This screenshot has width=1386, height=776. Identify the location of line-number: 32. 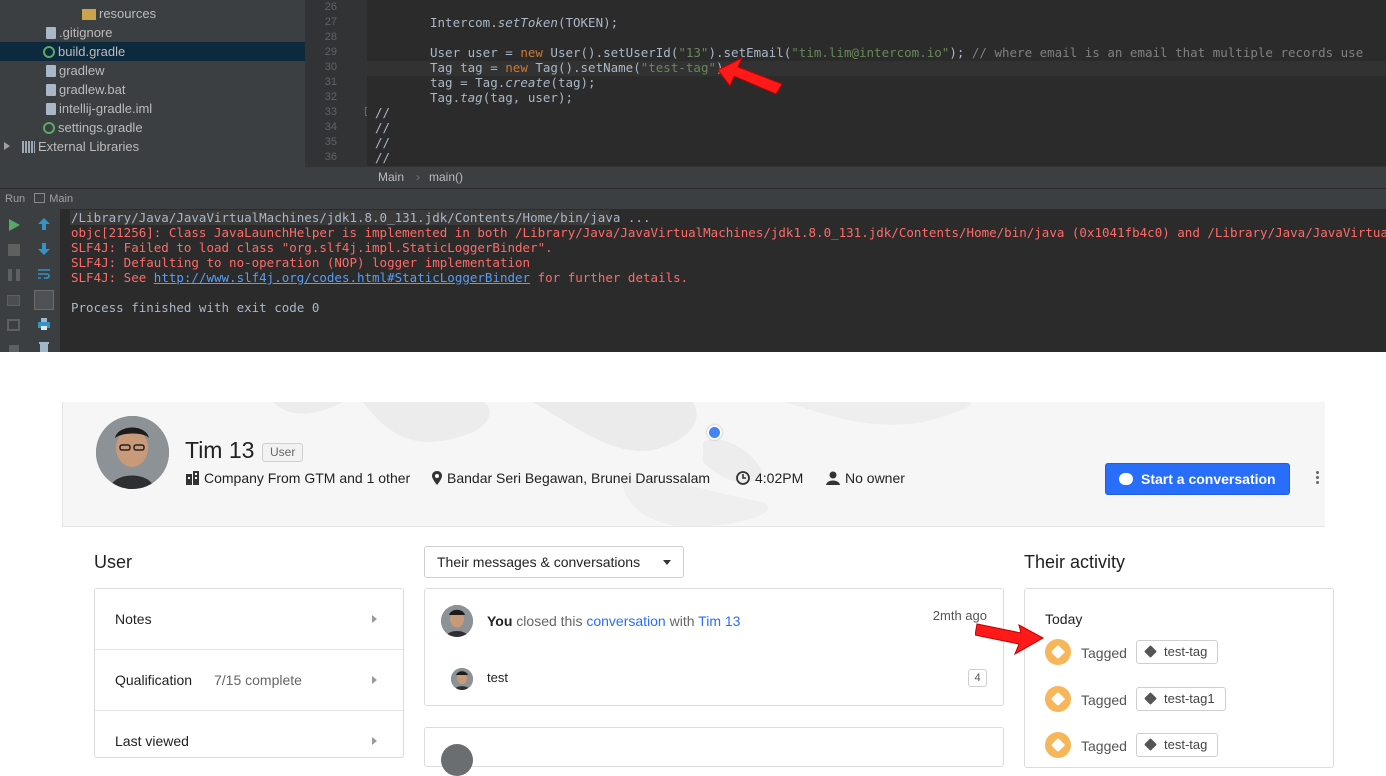
(330, 97).